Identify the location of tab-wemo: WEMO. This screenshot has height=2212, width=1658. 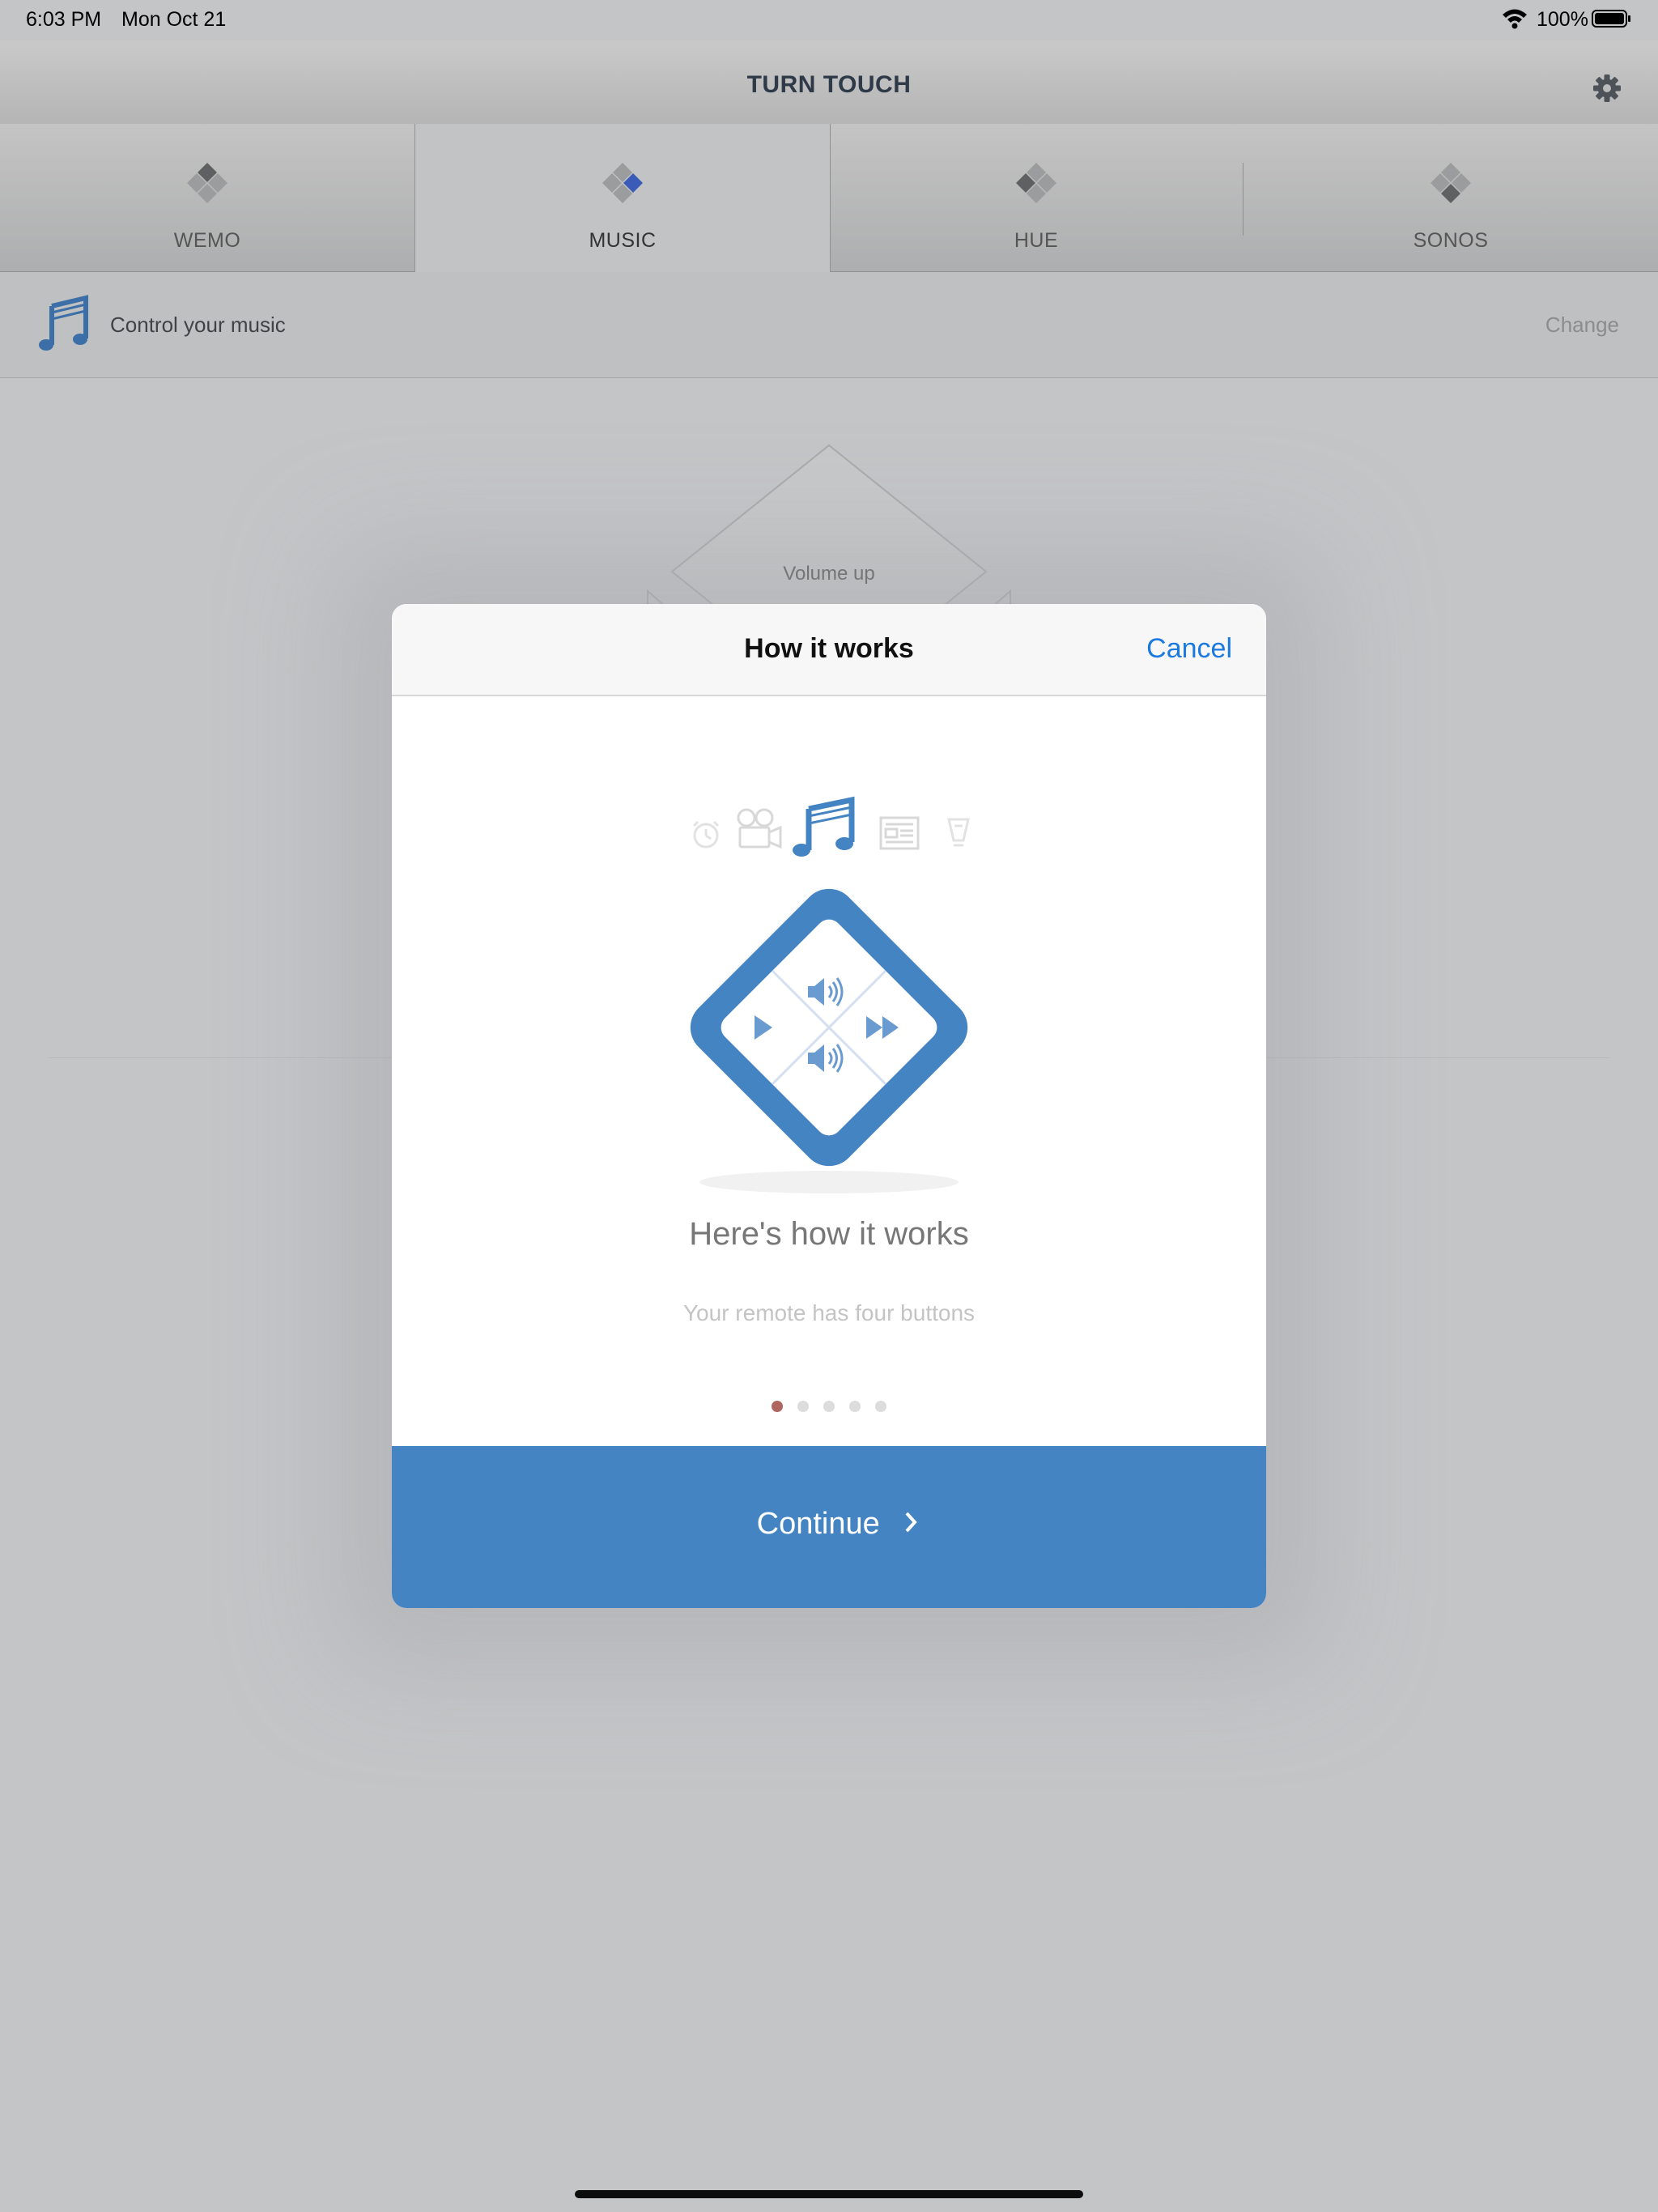
(207, 198).